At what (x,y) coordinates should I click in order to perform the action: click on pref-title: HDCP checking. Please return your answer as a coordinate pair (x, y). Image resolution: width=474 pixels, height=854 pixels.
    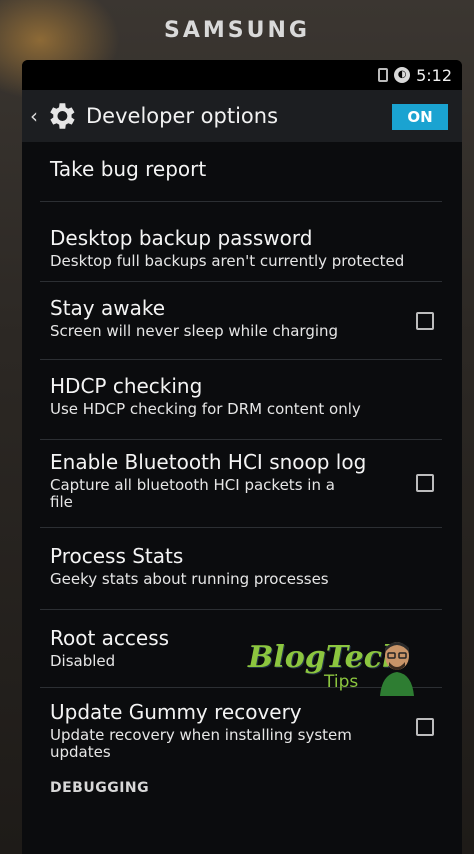
    Looking at the image, I should click on (126, 386).